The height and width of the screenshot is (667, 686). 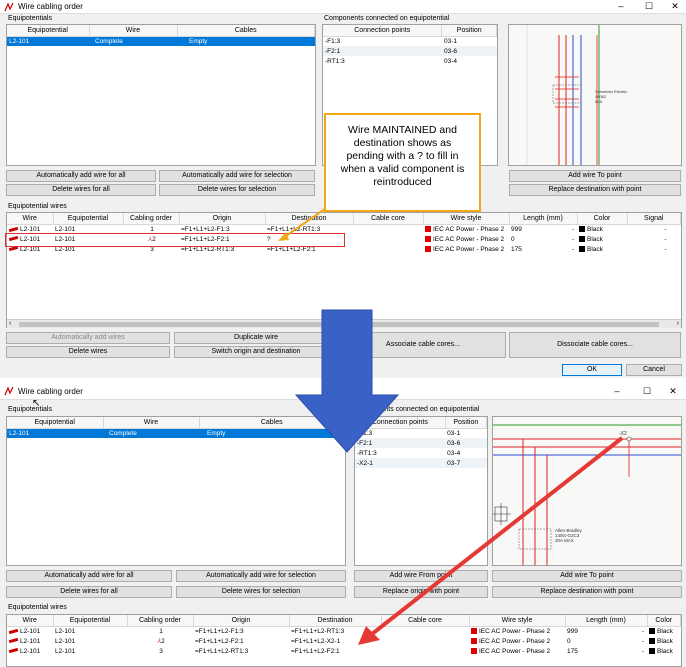 I want to click on svg-text: 50A, so click(x=598, y=101).